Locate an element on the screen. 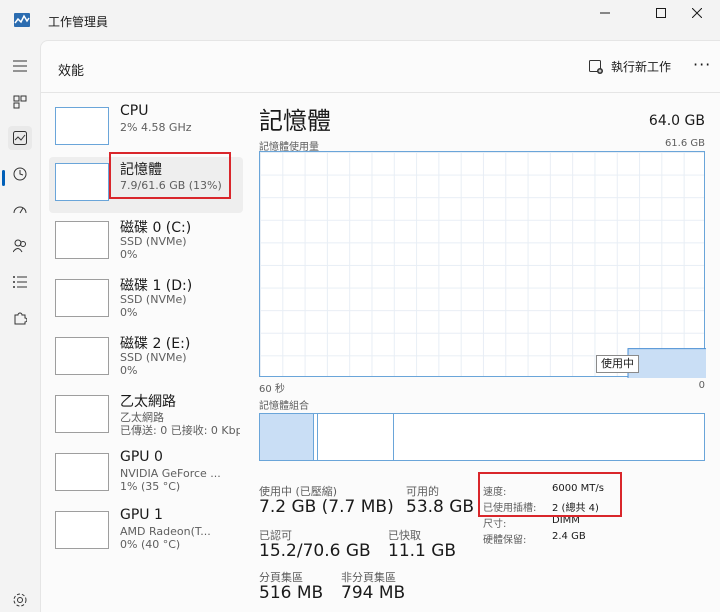 The height and width of the screenshot is (612, 720). resource-item-cpu: CPU 2% 4.58 GHz is located at coordinates (146, 129).